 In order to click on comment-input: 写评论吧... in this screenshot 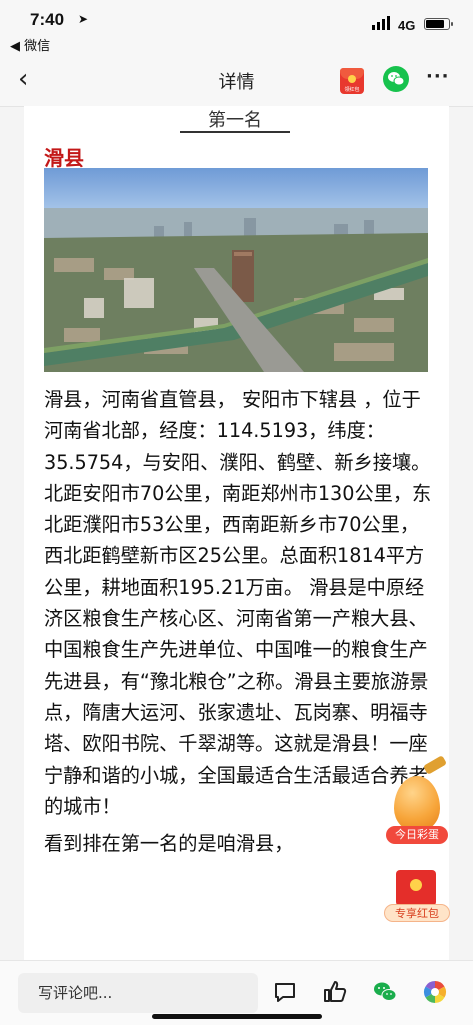, I will do `click(138, 993)`.